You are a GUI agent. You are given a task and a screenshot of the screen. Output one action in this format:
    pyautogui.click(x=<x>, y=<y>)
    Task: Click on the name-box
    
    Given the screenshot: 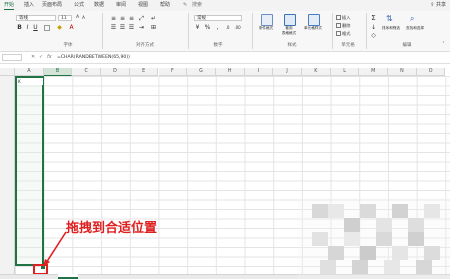 What is the action you would take?
    pyautogui.click(x=12, y=57)
    